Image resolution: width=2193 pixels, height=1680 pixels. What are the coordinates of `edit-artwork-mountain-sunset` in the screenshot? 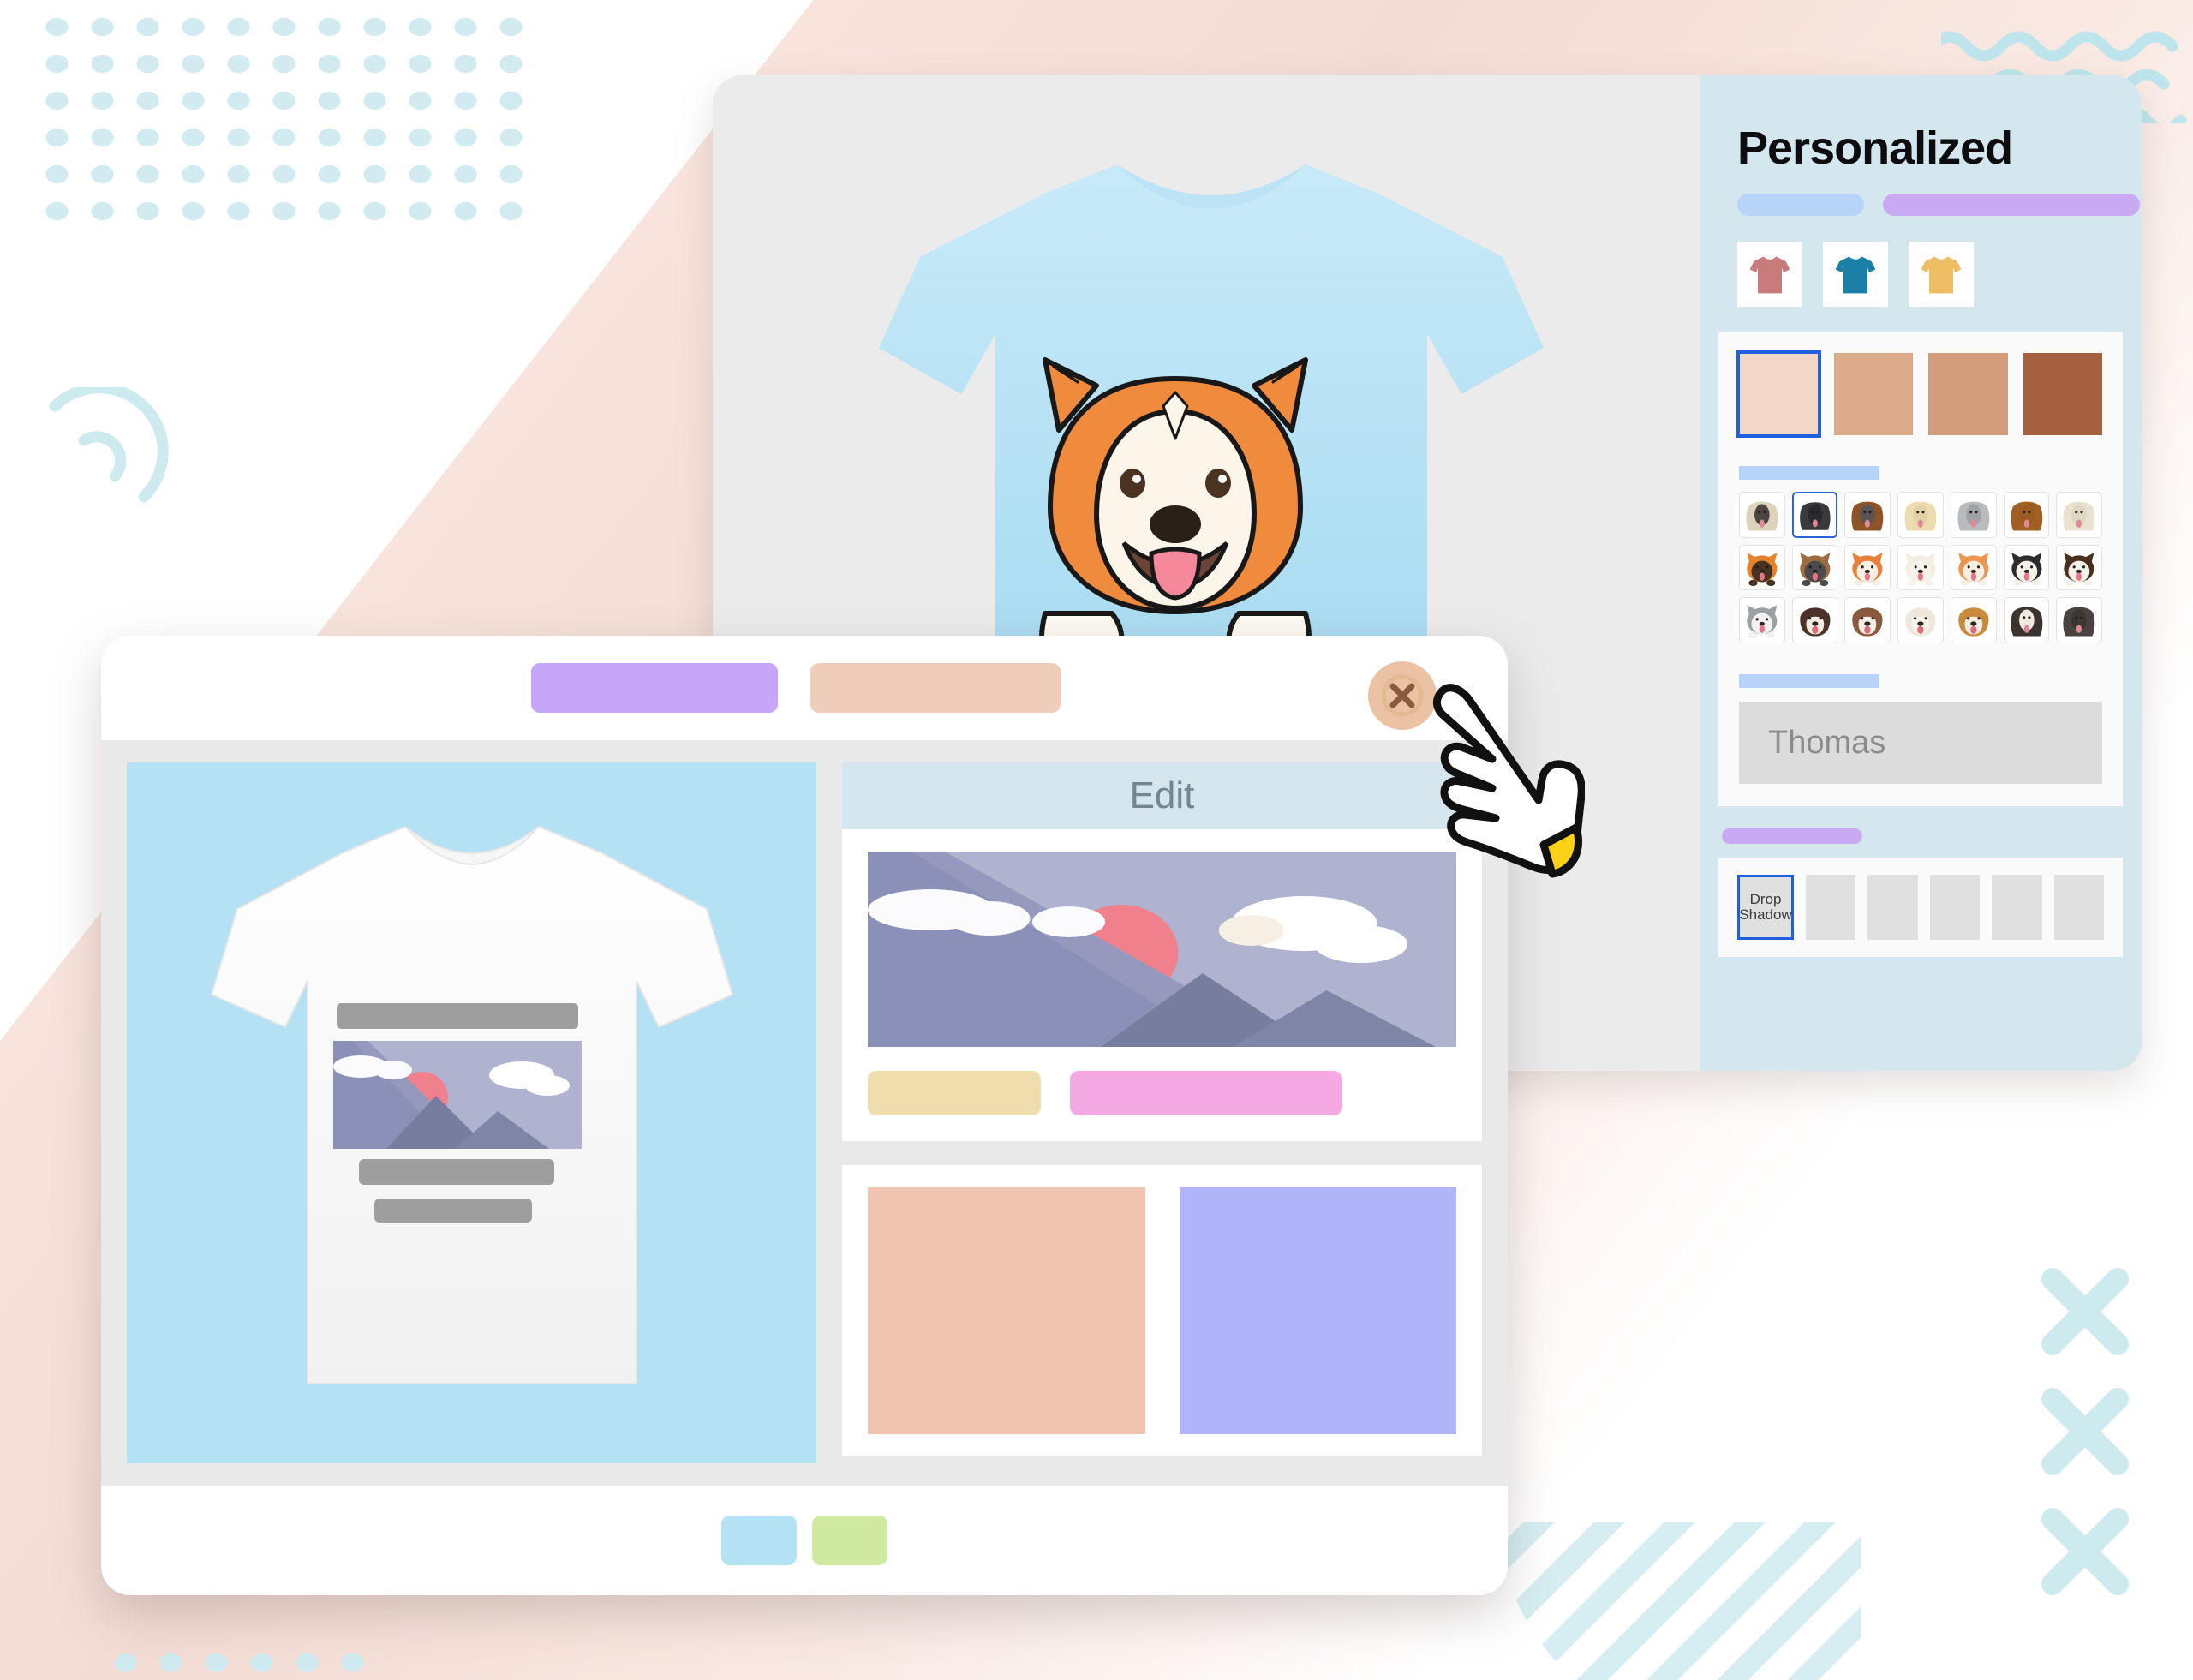 It's located at (1162, 949).